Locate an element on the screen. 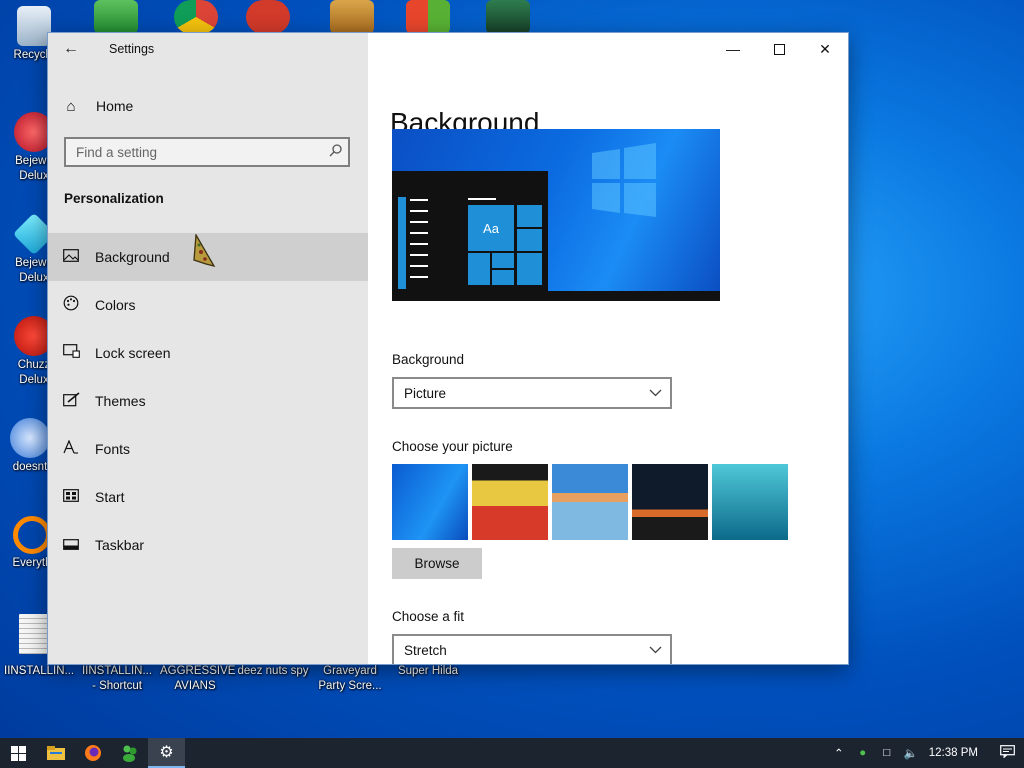 This screenshot has height=768, width=1024. desktop-icon-aggressive-avians: AGGRESSIVE AVIANS is located at coordinates (197, 679).